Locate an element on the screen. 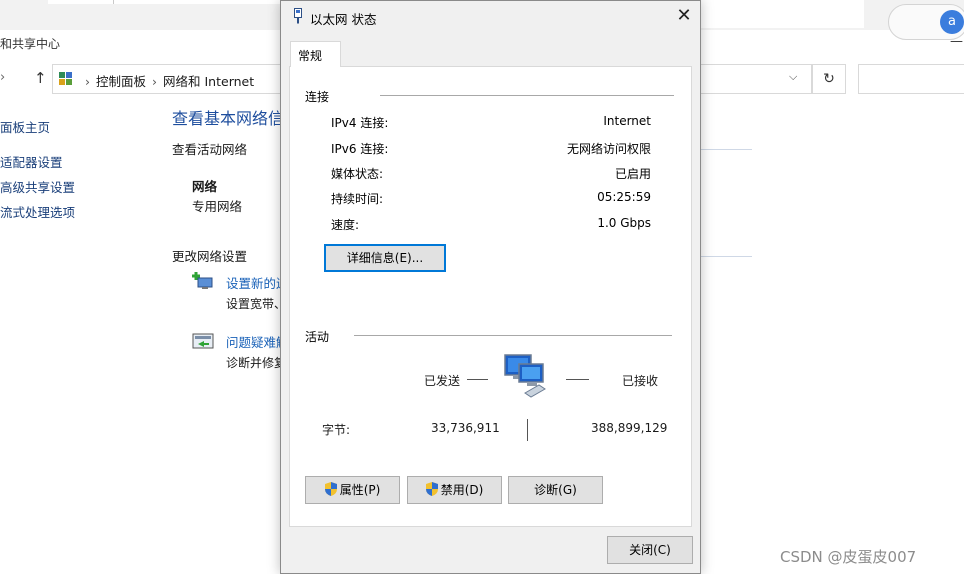  refresh-button: ↻ is located at coordinates (829, 79).